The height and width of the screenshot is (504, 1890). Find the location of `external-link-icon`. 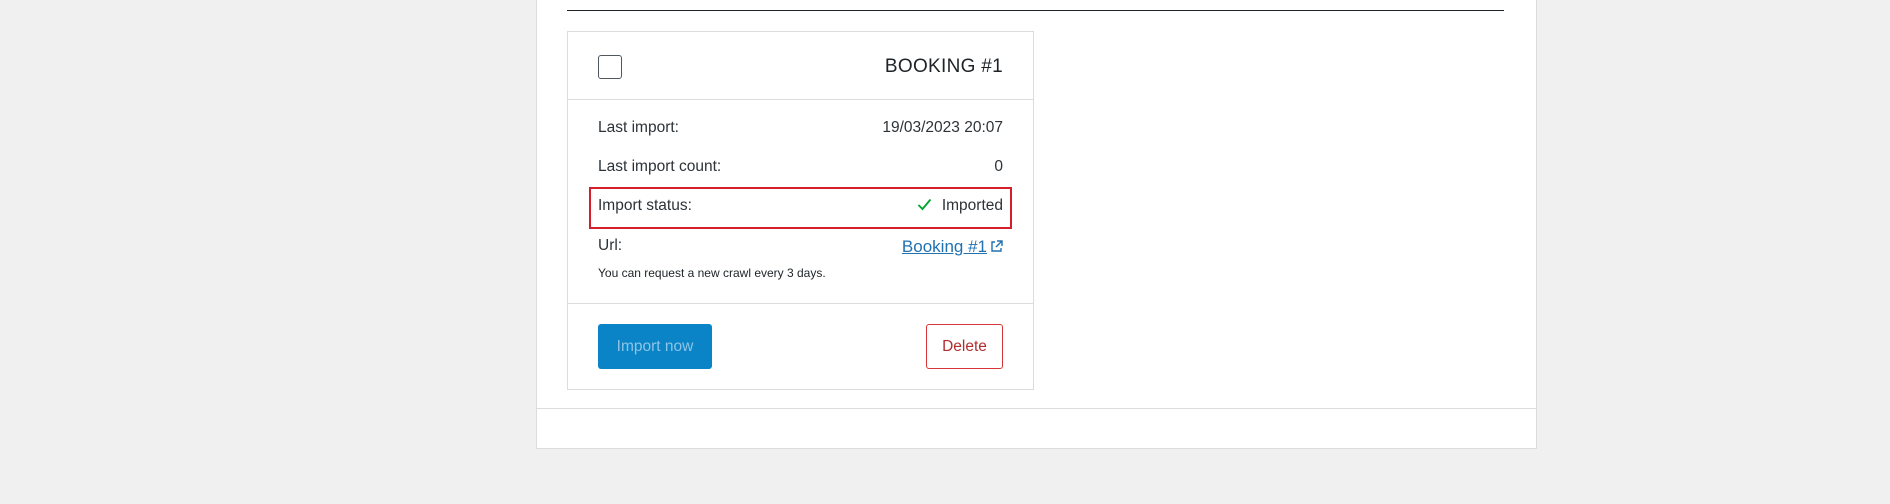

external-link-icon is located at coordinates (996, 246).